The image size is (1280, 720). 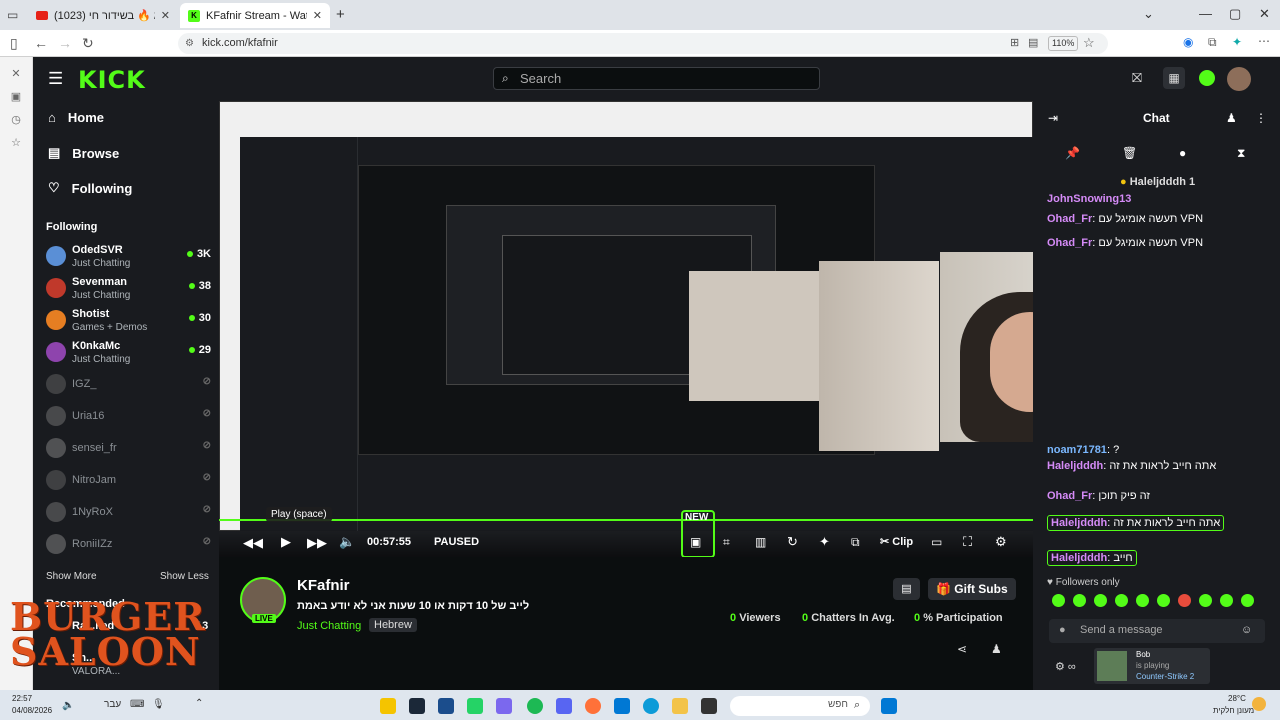 What do you see at coordinates (255, 15) in the screenshot?
I see `tab-kick: K KFafnir Stream - Watch Live ✕` at bounding box center [255, 15].